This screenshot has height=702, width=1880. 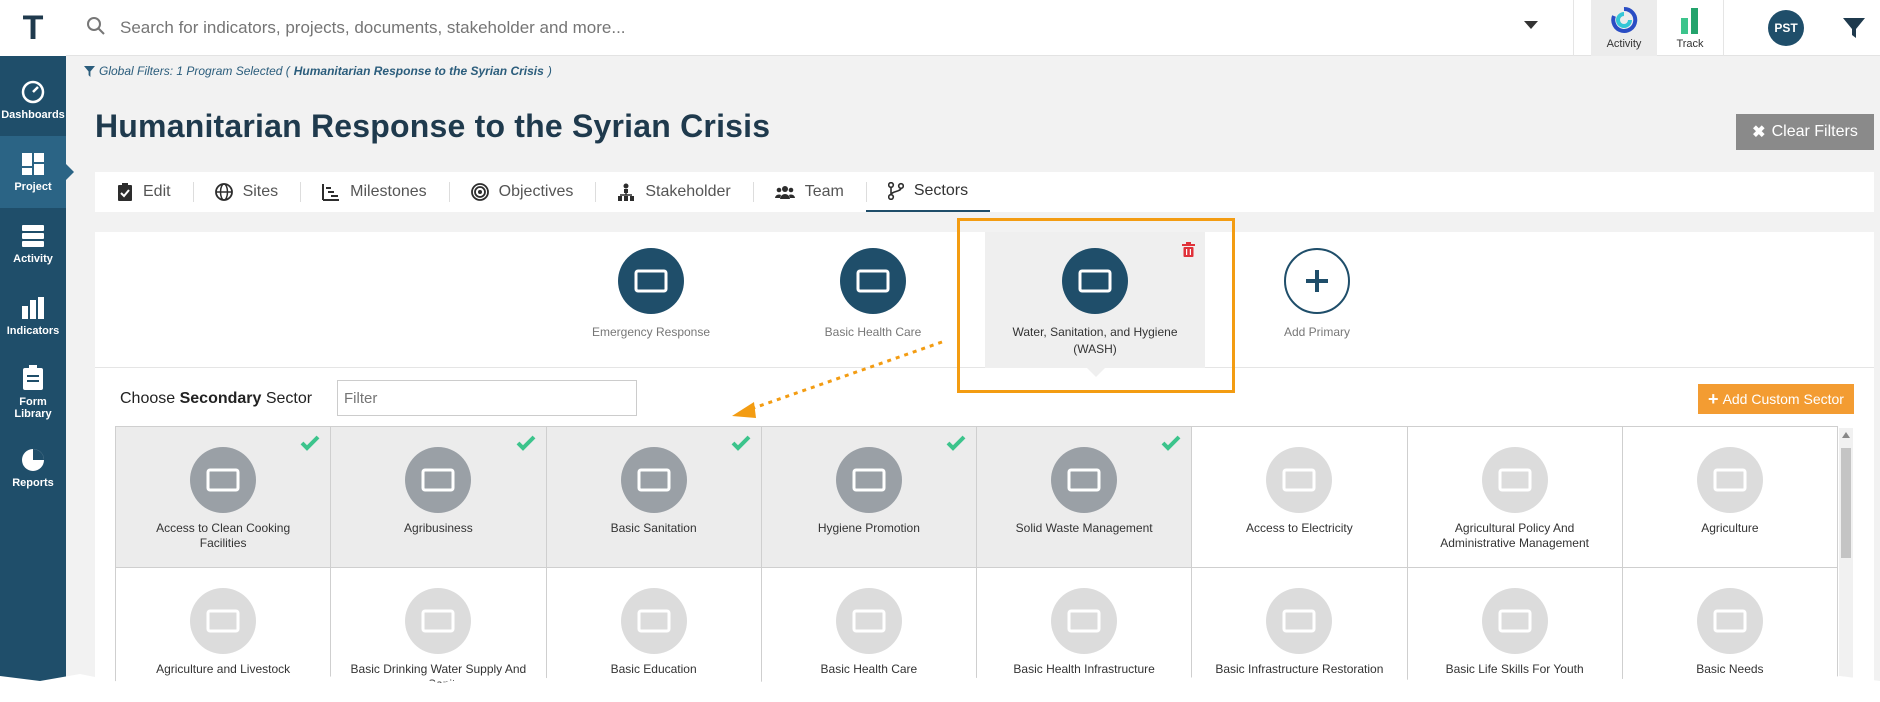 What do you see at coordinates (479, 192) in the screenshot?
I see `target-icon` at bounding box center [479, 192].